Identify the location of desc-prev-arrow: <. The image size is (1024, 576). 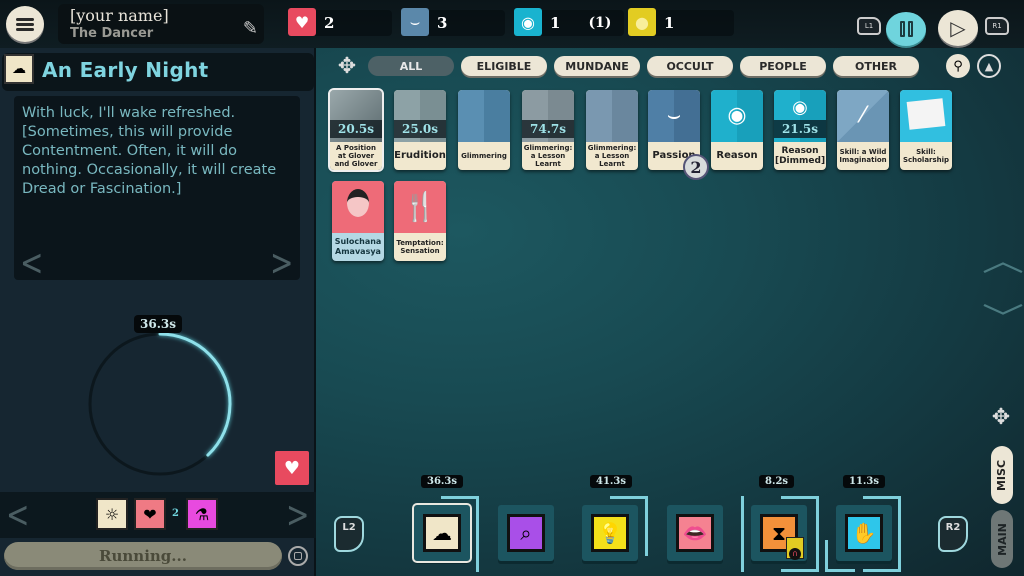
(31, 262).